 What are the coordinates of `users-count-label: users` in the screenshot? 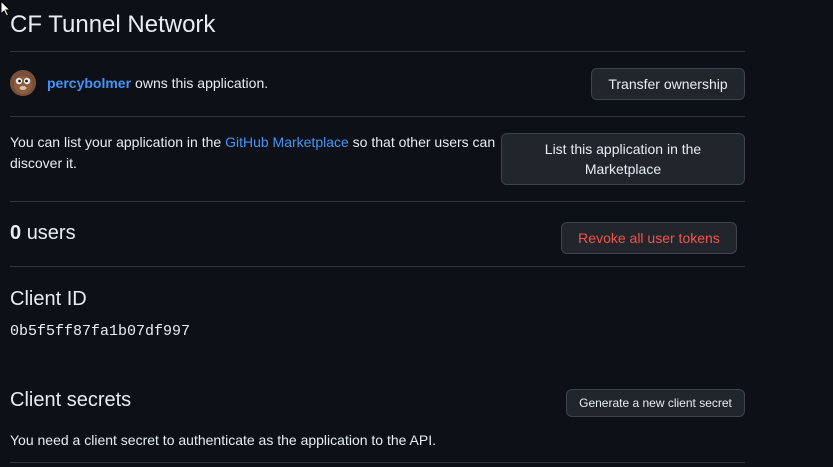 It's located at (51, 233).